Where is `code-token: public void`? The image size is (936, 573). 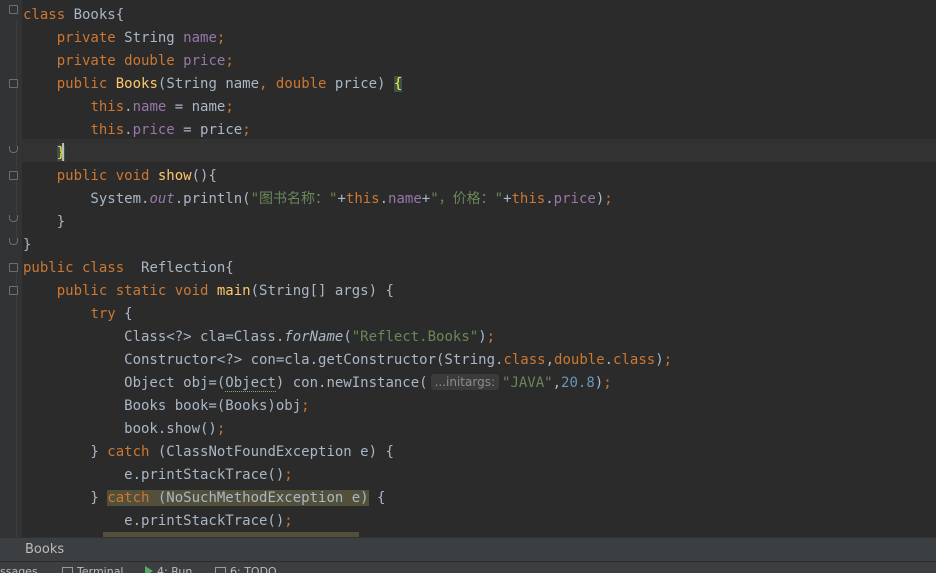 code-token: public void is located at coordinates (107, 176).